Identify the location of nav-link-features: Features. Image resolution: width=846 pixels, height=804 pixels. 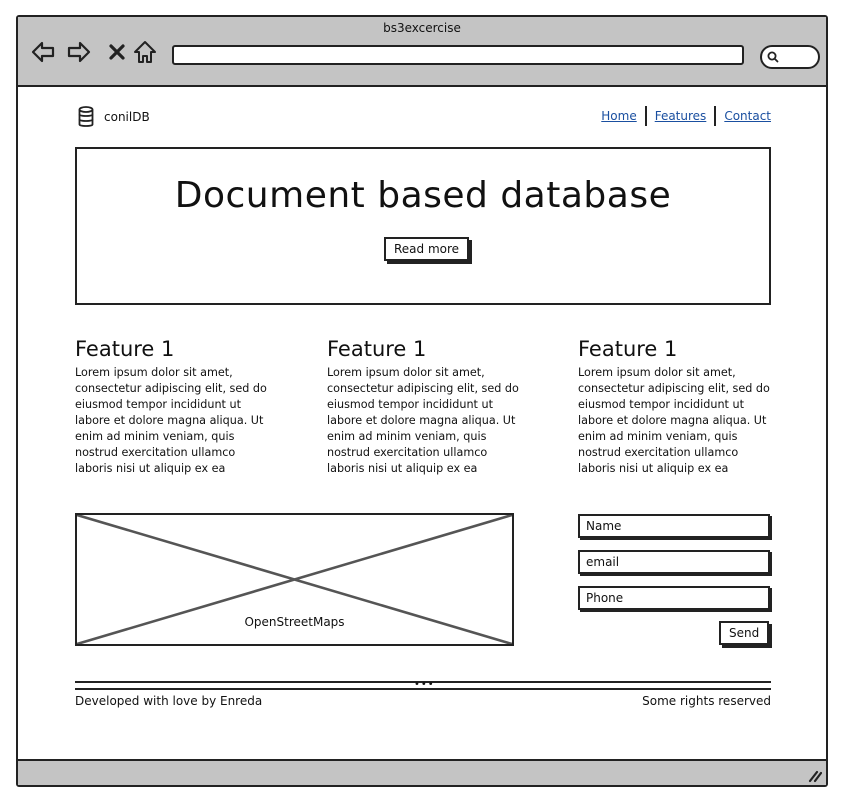
(681, 116).